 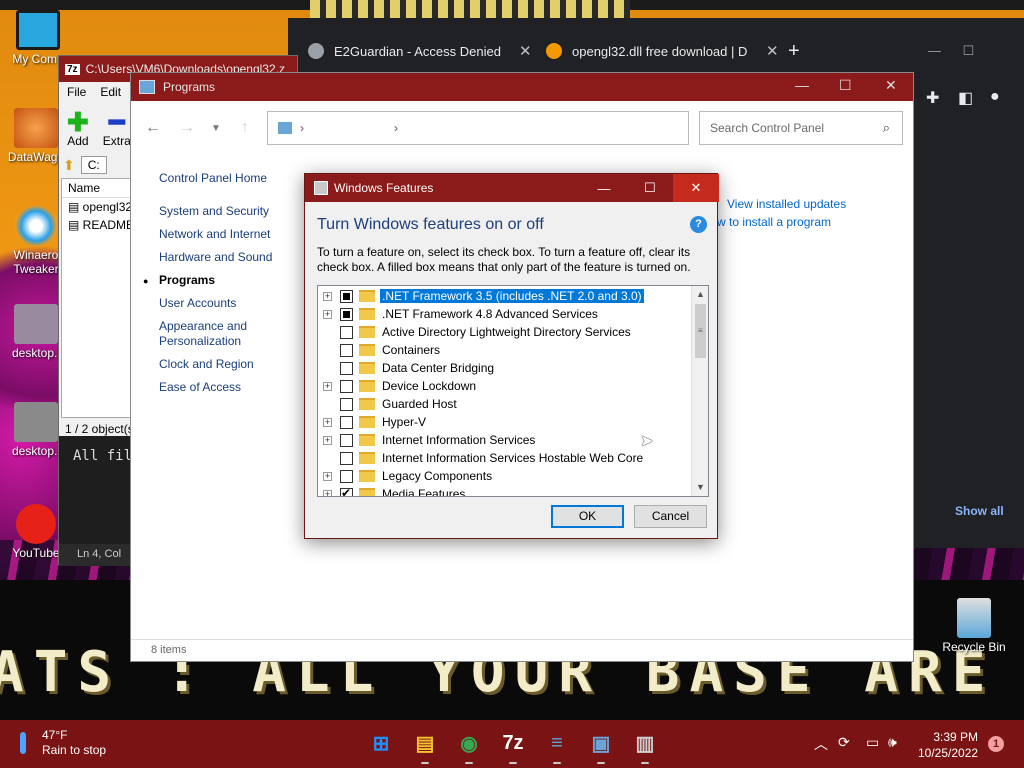 I want to click on nav-hardware-sound: Hardware and Sound, so click(x=229, y=257).